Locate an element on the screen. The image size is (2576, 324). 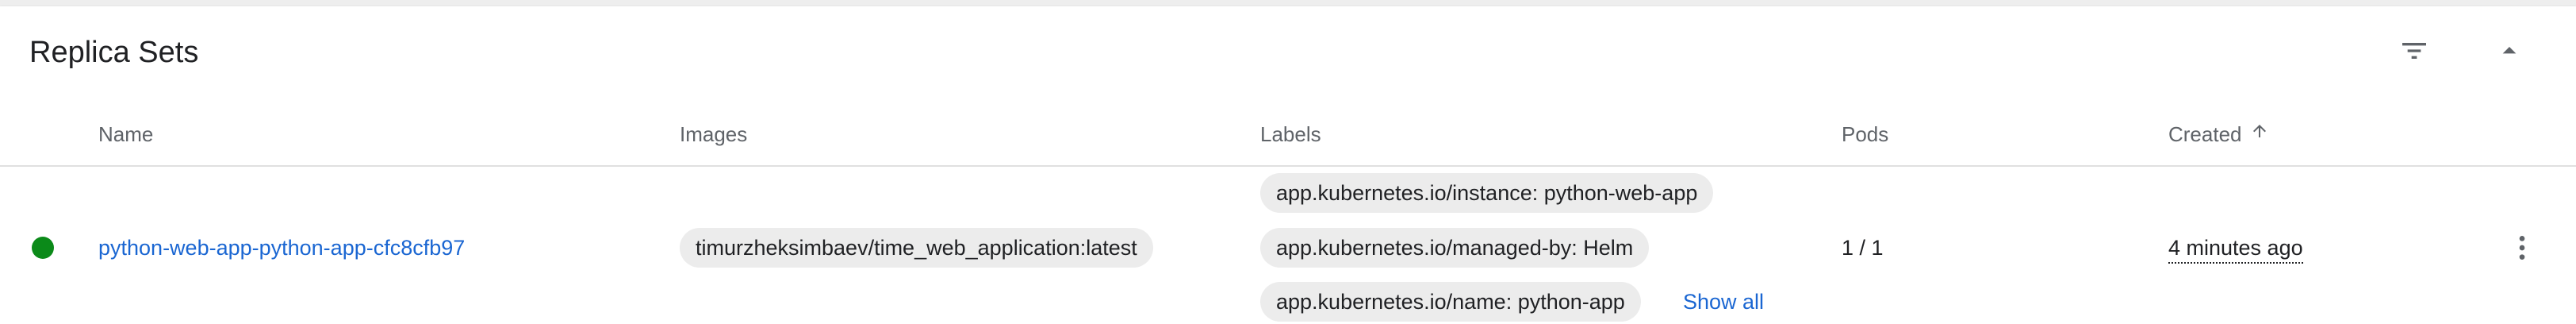
arrow-drop-up-icon is located at coordinates (2509, 53).